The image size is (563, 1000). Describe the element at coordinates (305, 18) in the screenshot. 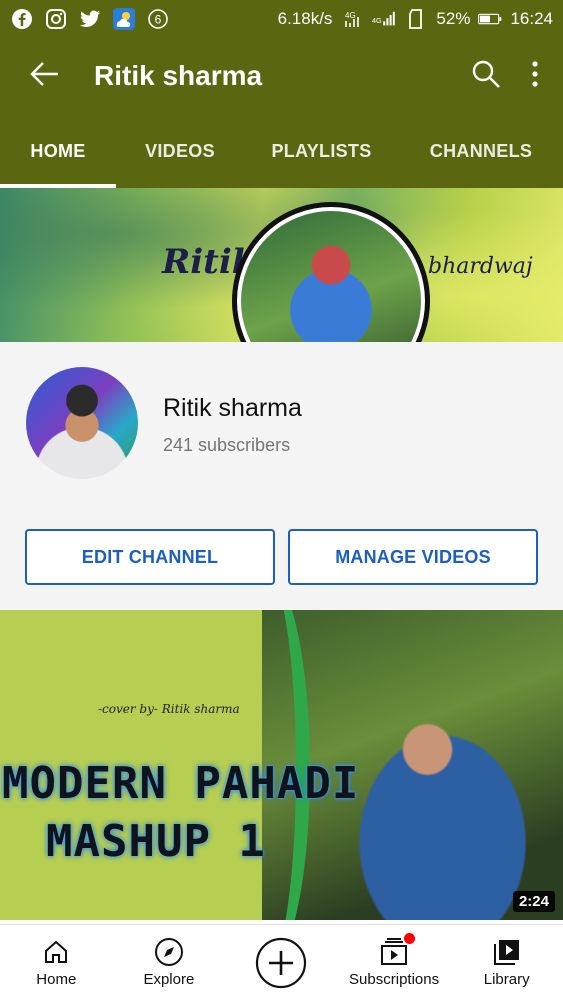

I see `network-speed: 6.18k/s` at that location.